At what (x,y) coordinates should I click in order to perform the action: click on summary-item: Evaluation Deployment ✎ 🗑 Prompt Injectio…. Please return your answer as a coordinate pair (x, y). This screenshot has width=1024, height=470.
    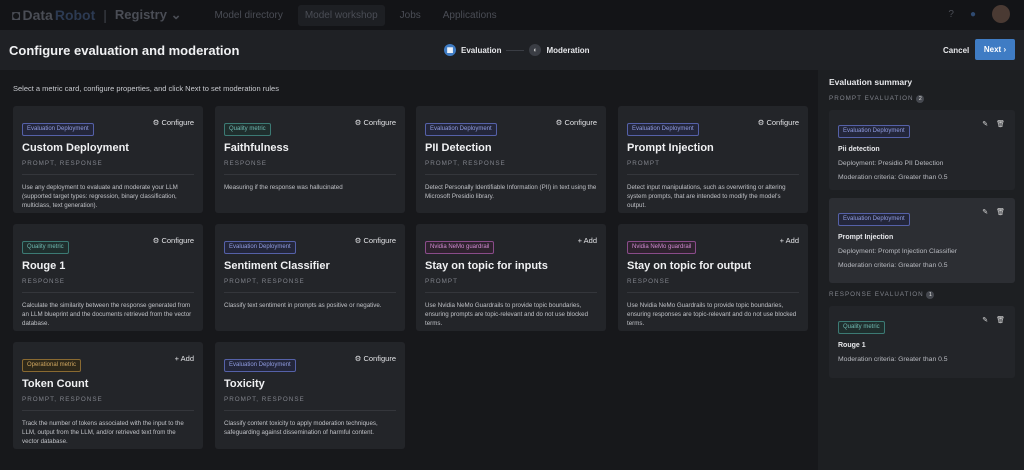
    Looking at the image, I should click on (922, 240).